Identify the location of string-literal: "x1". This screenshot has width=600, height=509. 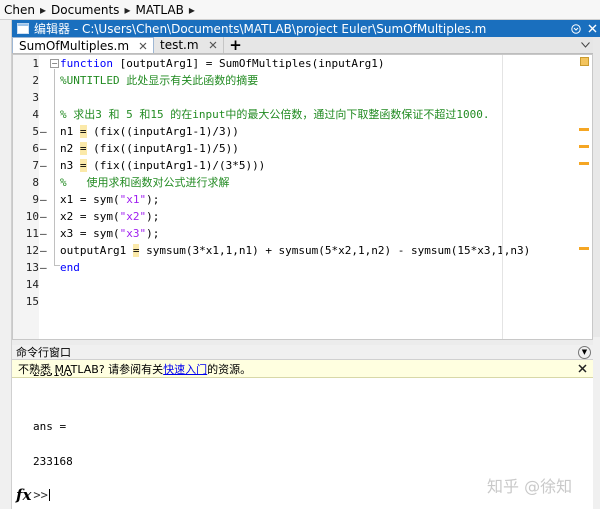
(133, 199).